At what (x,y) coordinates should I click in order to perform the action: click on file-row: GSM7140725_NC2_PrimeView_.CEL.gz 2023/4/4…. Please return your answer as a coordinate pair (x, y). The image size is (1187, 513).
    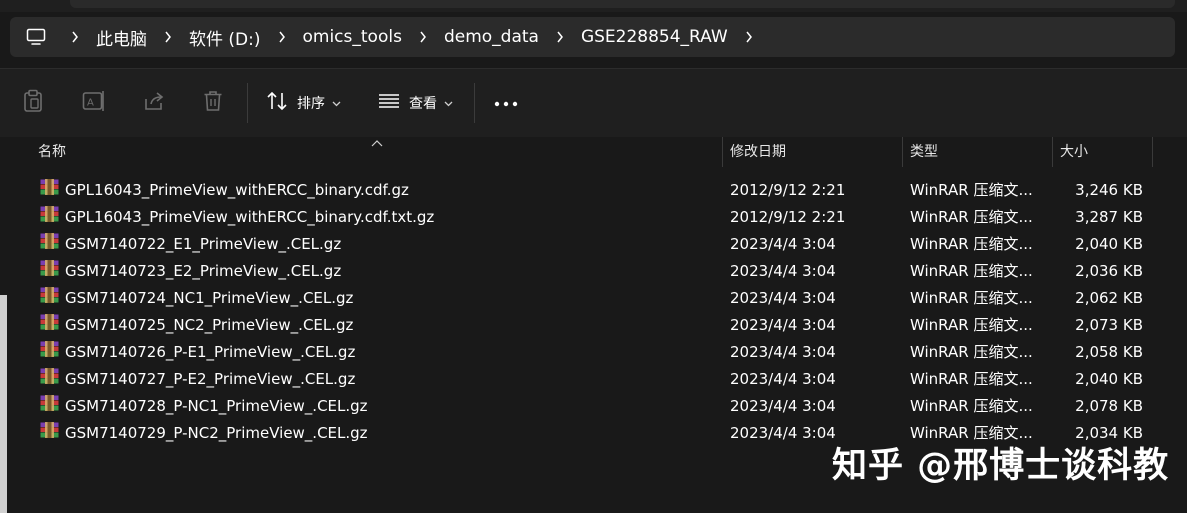
    Looking at the image, I should click on (593, 325).